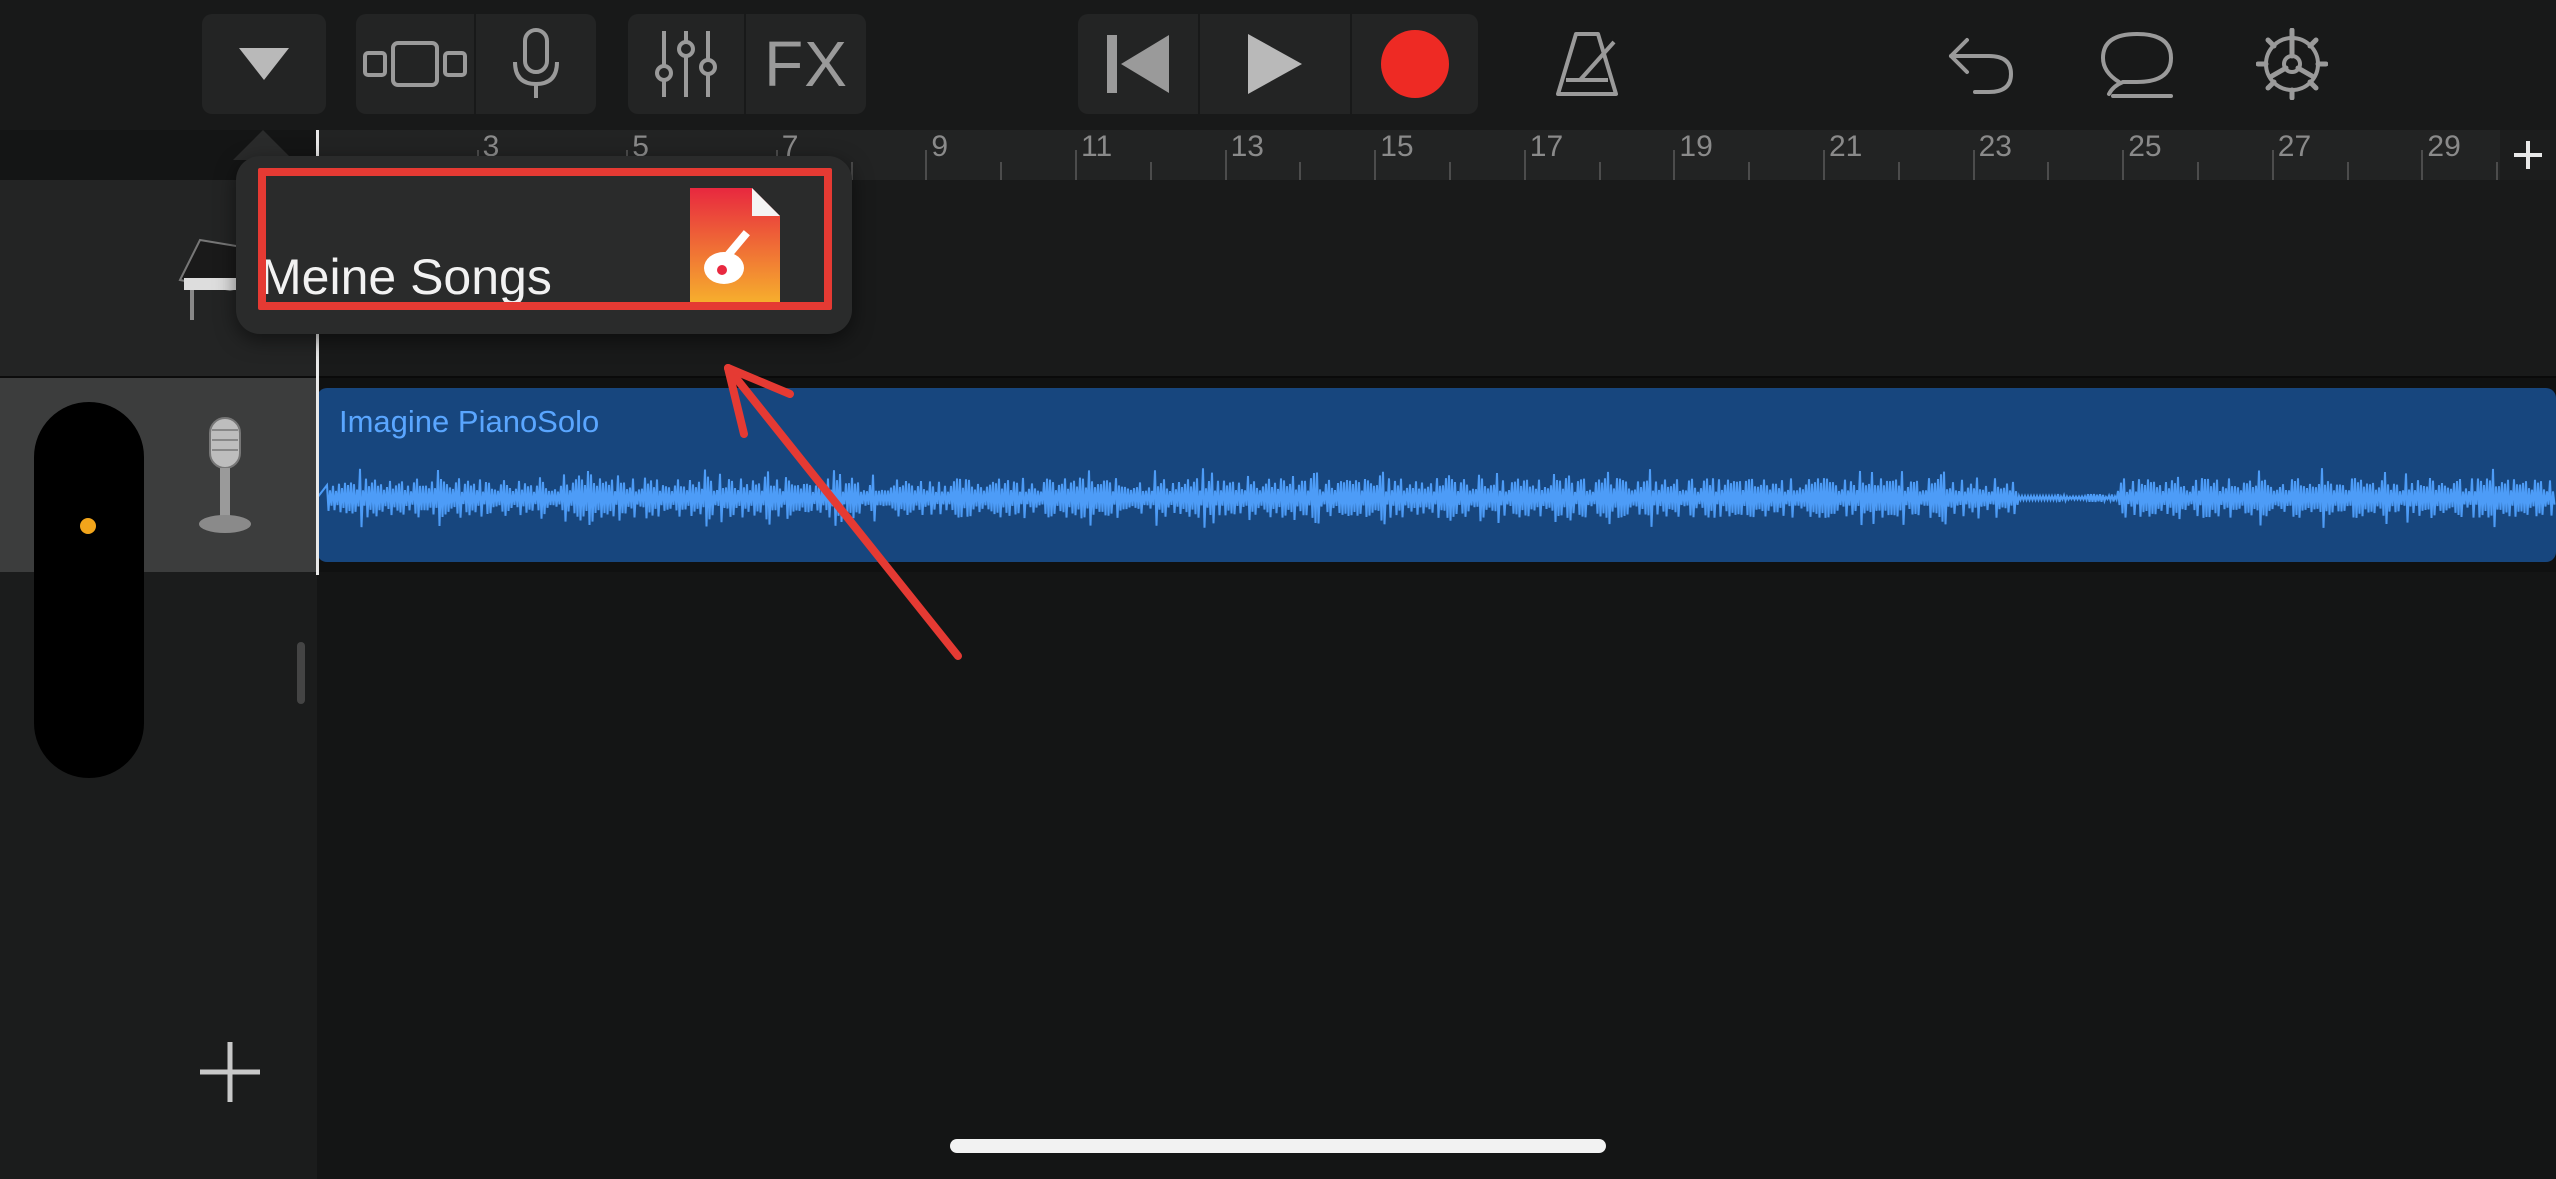 Image resolution: width=2556 pixels, height=1179 pixels. What do you see at coordinates (2145, 146) in the screenshot?
I see `ruler-bar-number: 25` at bounding box center [2145, 146].